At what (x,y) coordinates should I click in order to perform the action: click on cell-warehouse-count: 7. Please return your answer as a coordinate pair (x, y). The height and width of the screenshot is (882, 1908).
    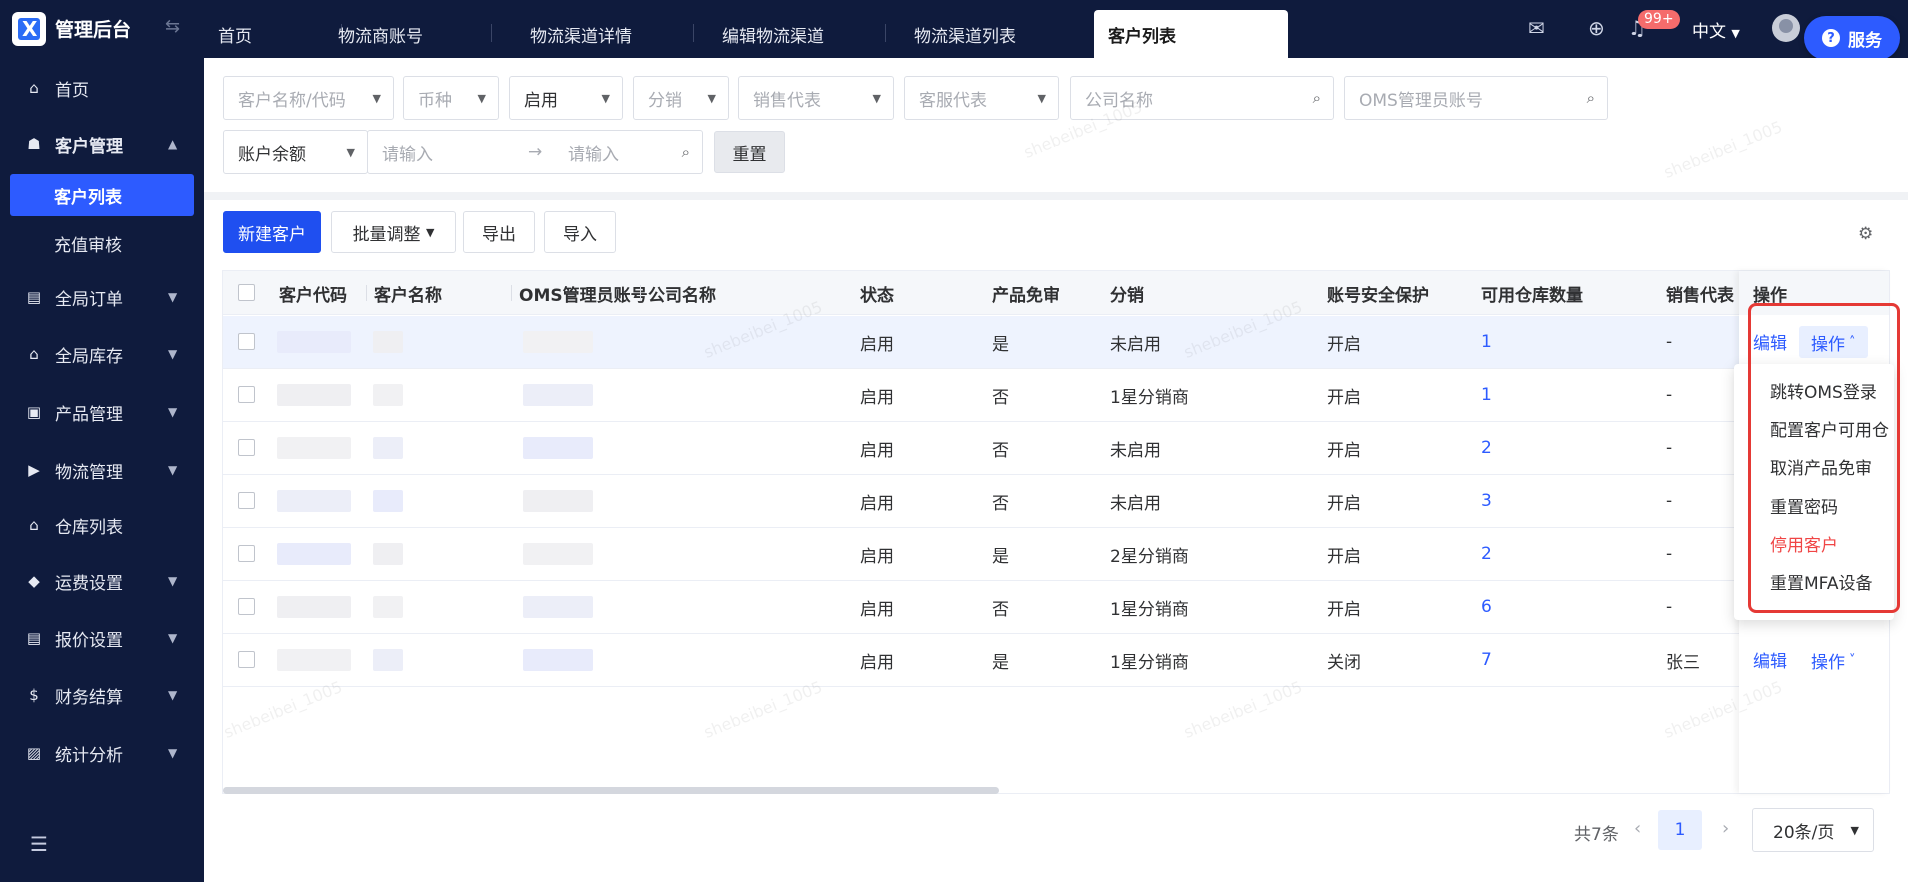
    Looking at the image, I should click on (1486, 660).